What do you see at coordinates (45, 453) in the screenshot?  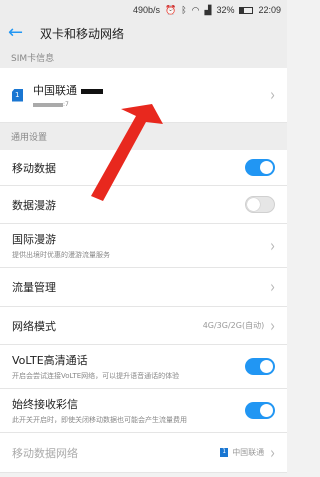 I see `mobile-data-network-label: 移动数据网络` at bounding box center [45, 453].